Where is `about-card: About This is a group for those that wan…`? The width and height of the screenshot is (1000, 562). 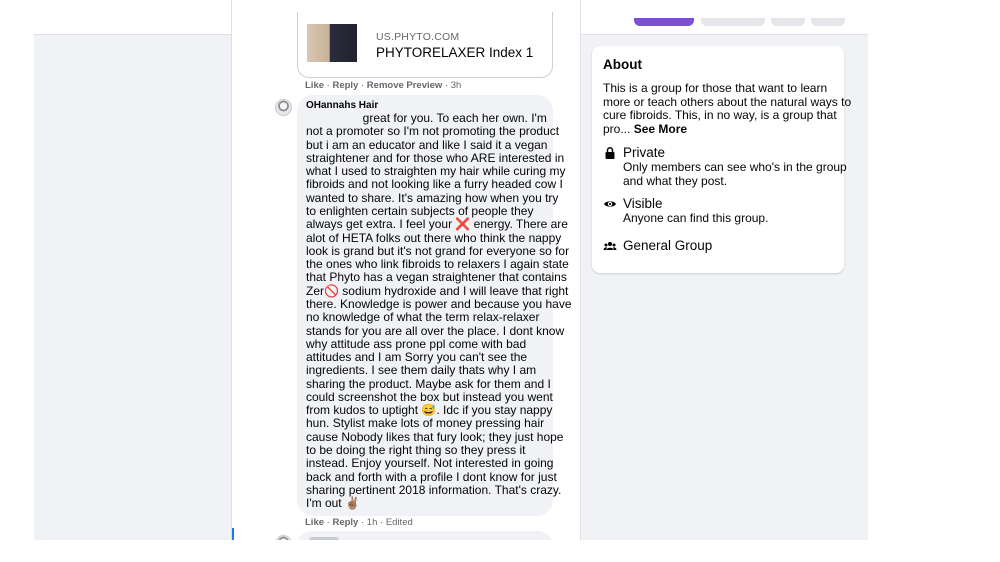 about-card: About This is a group for those that wan… is located at coordinates (721, 159).